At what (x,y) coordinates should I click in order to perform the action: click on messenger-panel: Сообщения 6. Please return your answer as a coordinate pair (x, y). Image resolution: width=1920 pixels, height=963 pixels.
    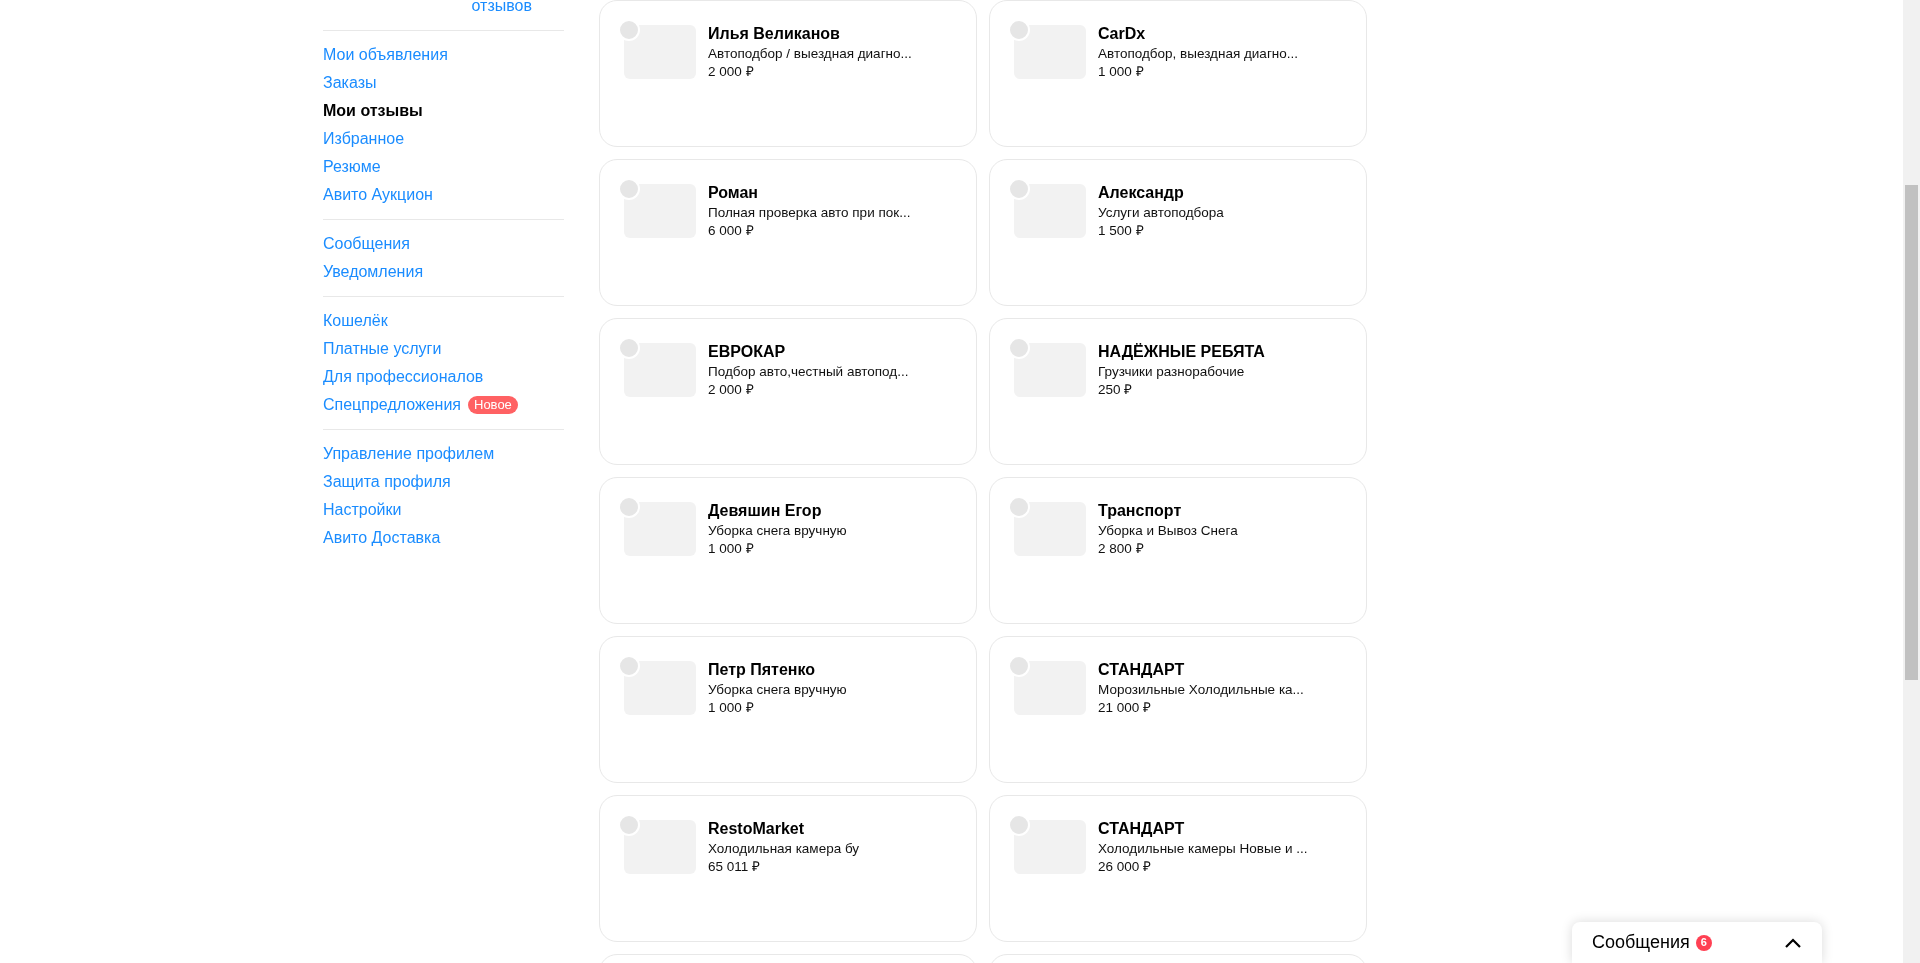
    Looking at the image, I should click on (1697, 942).